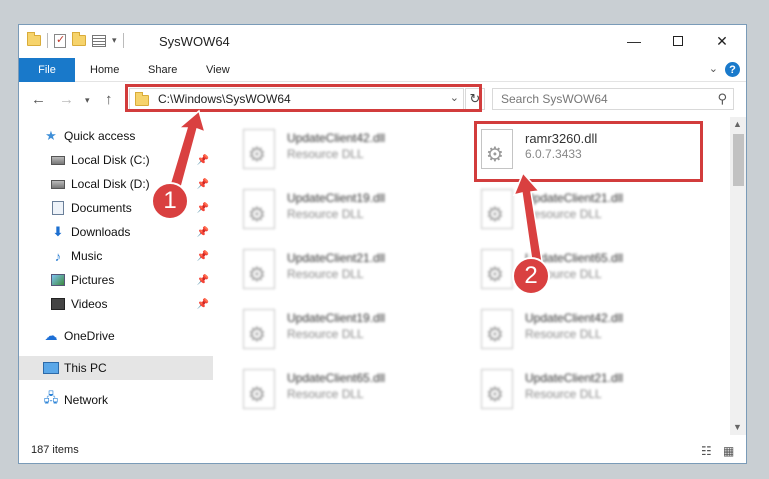 The image size is (769, 479). I want to click on sidebar-item-videos: Videos 📌, so click(116, 304).